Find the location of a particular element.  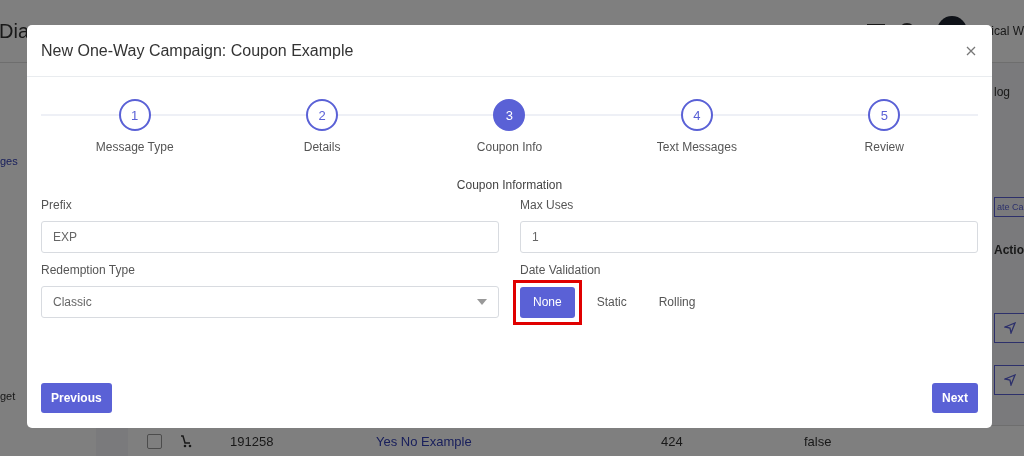

step-number: 1 is located at coordinates (134, 115).